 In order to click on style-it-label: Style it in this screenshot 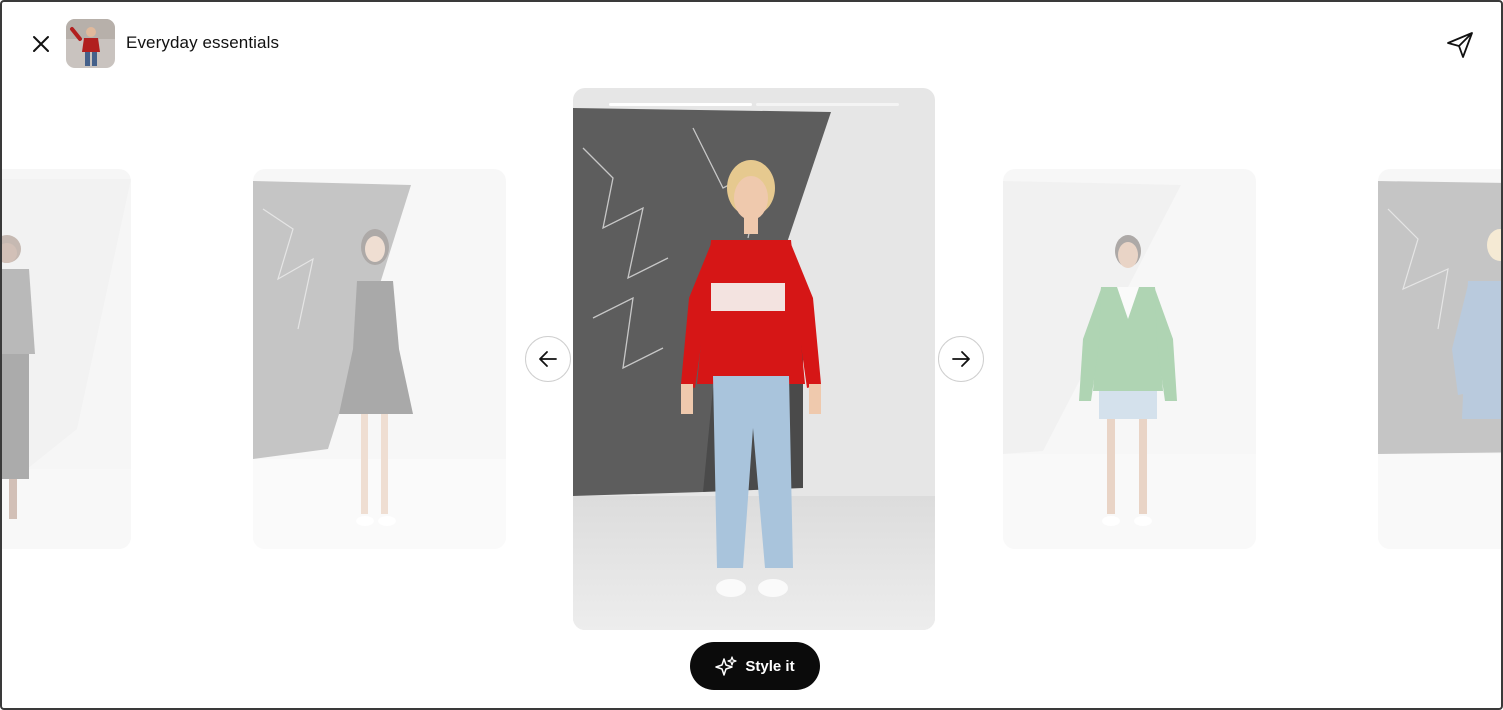, I will do `click(770, 666)`.